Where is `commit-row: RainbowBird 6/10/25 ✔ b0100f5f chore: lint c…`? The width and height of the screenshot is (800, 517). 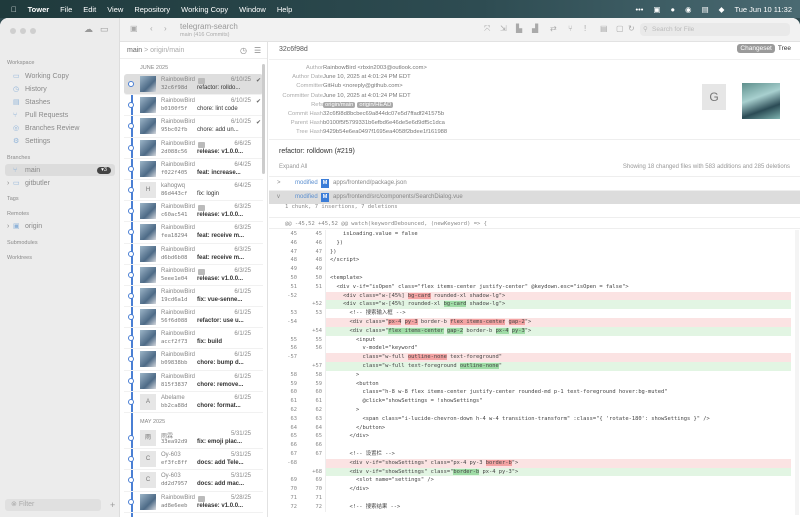 commit-row: RainbowBird 6/10/25 ✔ b0100f5f chore: lint c… is located at coordinates (193, 106).